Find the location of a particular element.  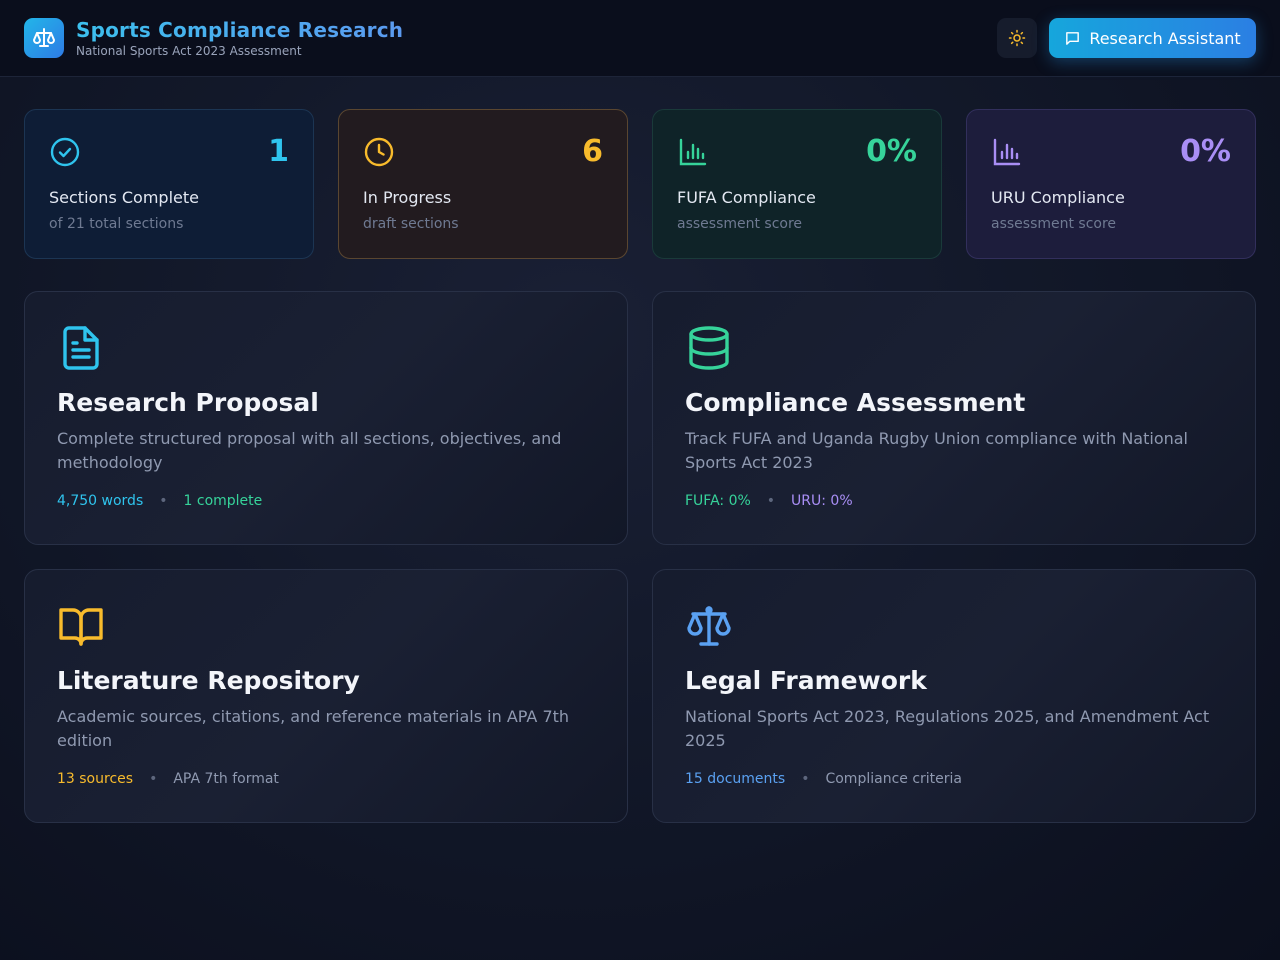

check-circle-icon is located at coordinates (65, 152).